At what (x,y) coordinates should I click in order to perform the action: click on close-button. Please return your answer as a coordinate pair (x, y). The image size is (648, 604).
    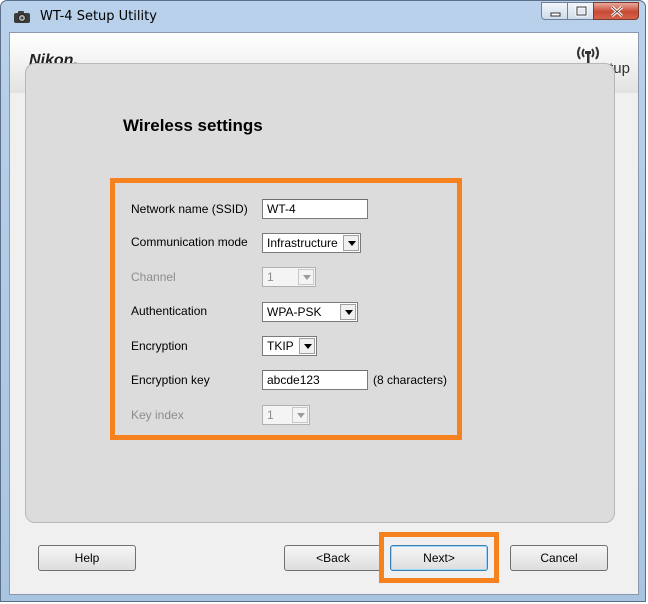
    Looking at the image, I should click on (616, 11).